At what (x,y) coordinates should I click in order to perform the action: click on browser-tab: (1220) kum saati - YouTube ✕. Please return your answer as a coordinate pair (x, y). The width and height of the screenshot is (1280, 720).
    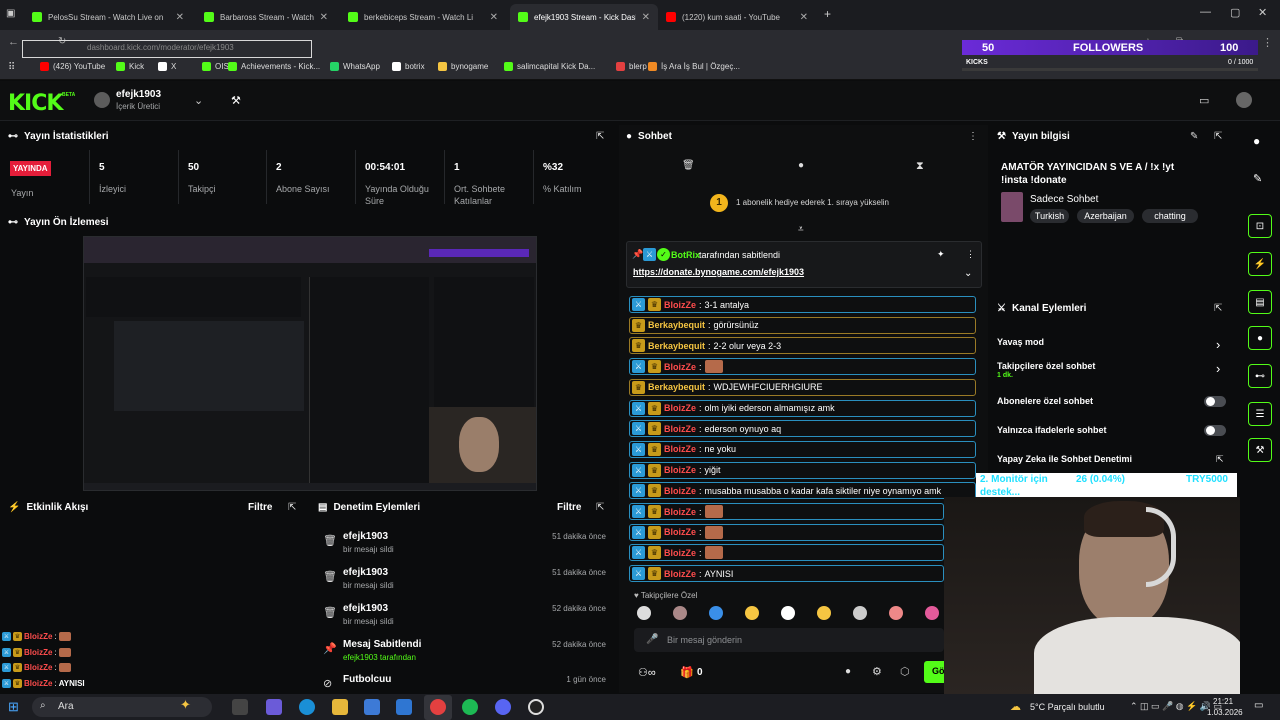
    Looking at the image, I should click on (737, 17).